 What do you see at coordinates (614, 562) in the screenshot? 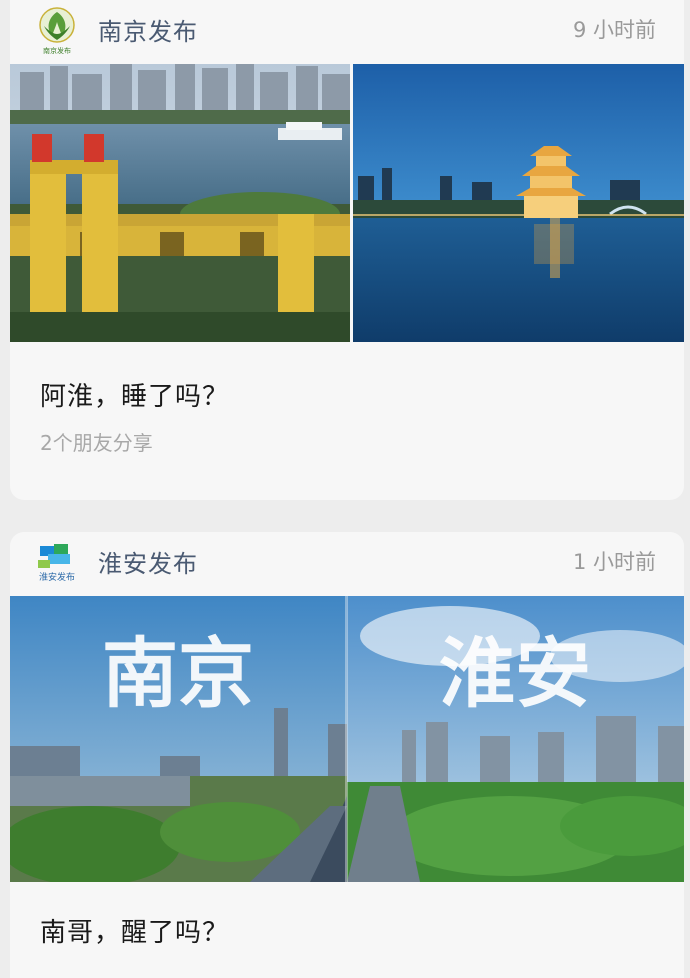
I see `post-time: 1 小时前` at bounding box center [614, 562].